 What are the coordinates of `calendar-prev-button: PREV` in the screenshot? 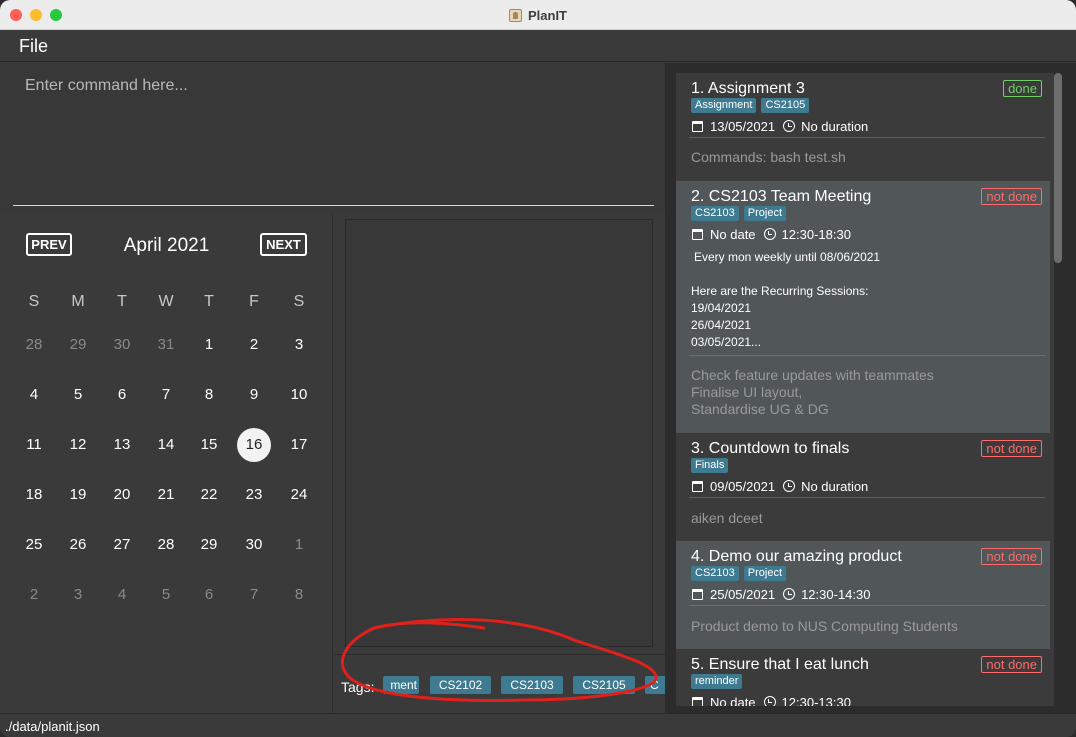 It's located at (49, 244).